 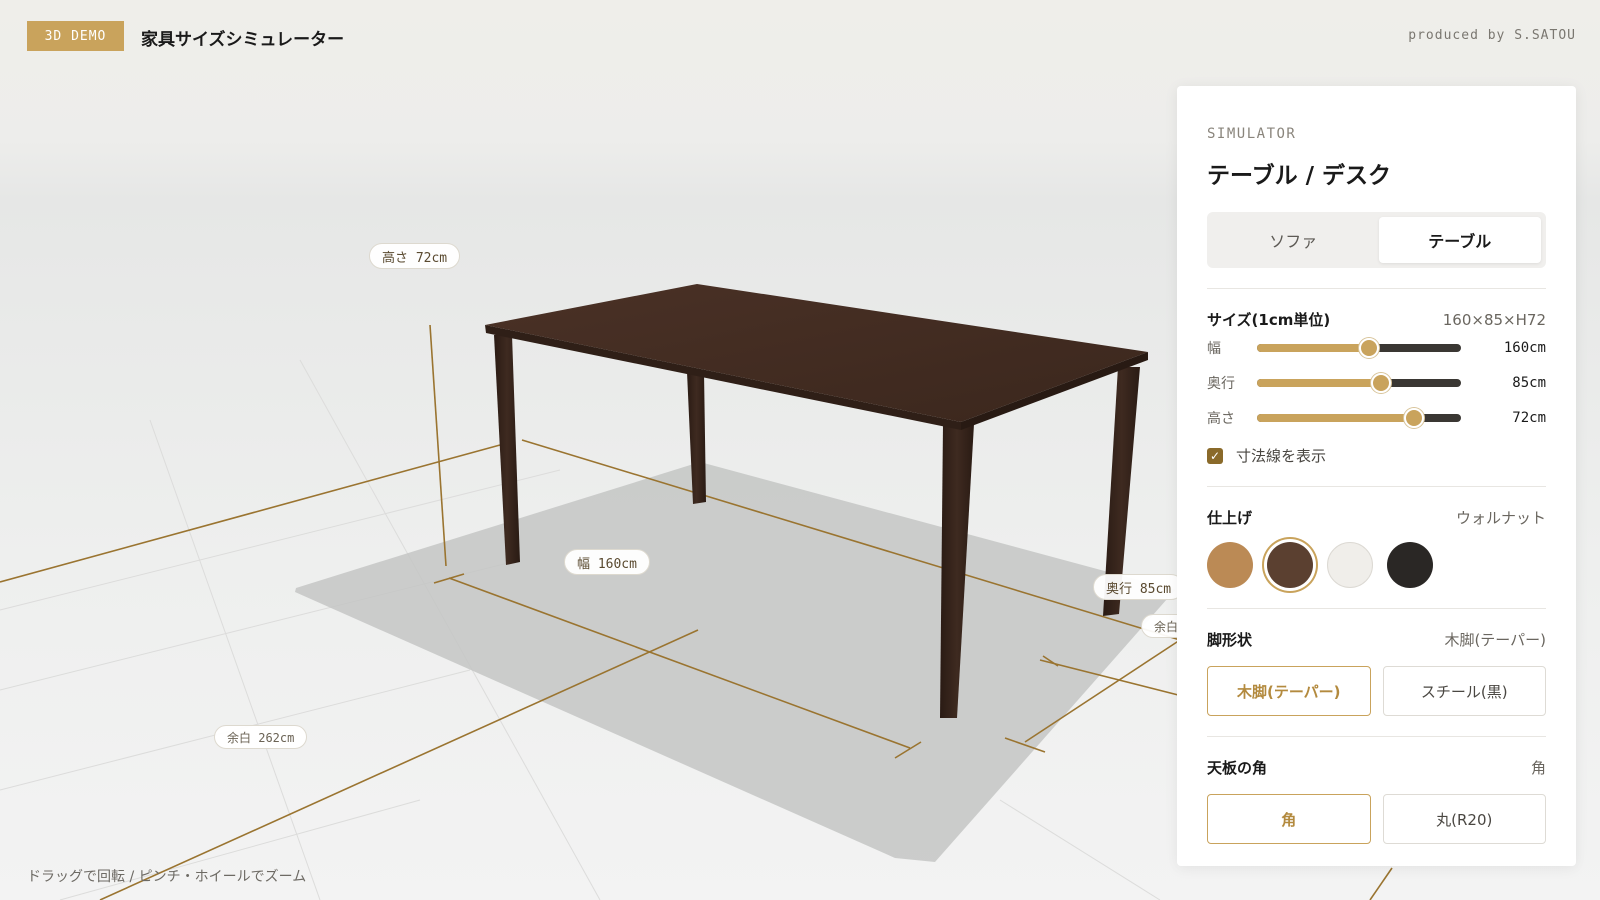 I want to click on depth-slider, so click(x=1359, y=382).